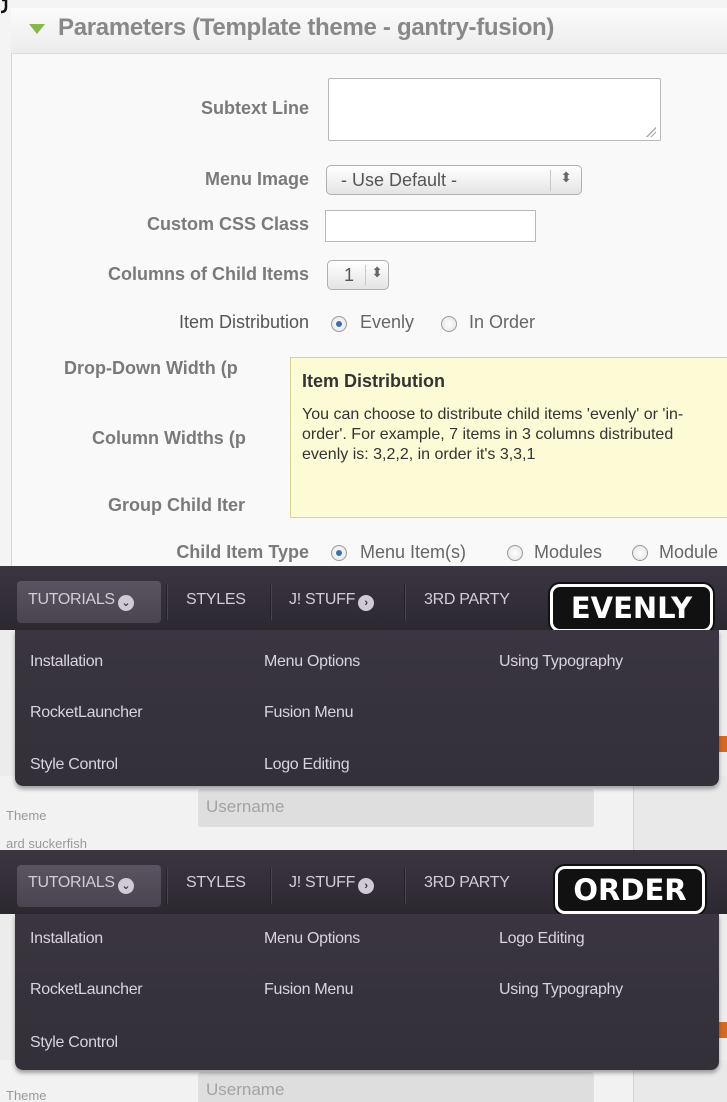  What do you see at coordinates (688, 552) in the screenshot?
I see `radio-module-positions-label: Module` at bounding box center [688, 552].